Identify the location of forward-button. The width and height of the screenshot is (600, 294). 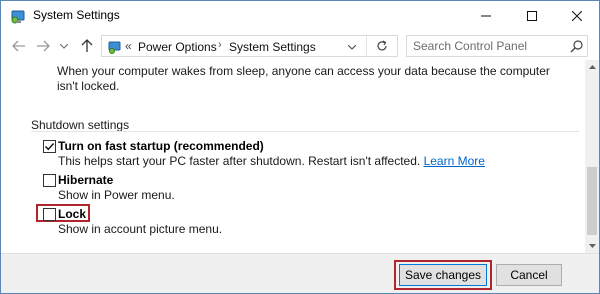
(43, 46).